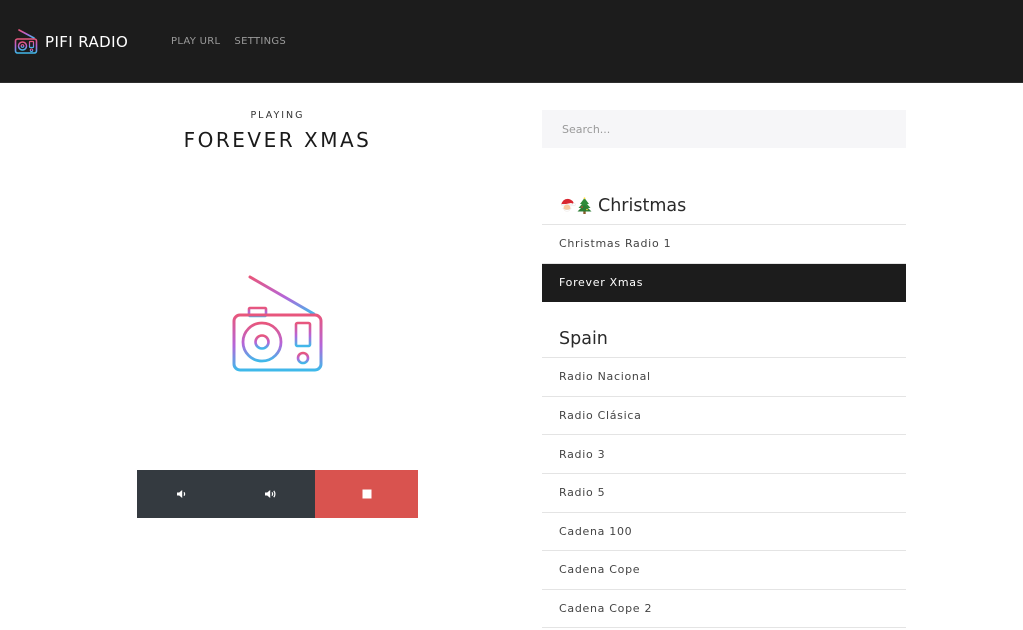 The width and height of the screenshot is (1023, 630). I want to click on now-playing-title: FOREVER XMAS, so click(277, 140).